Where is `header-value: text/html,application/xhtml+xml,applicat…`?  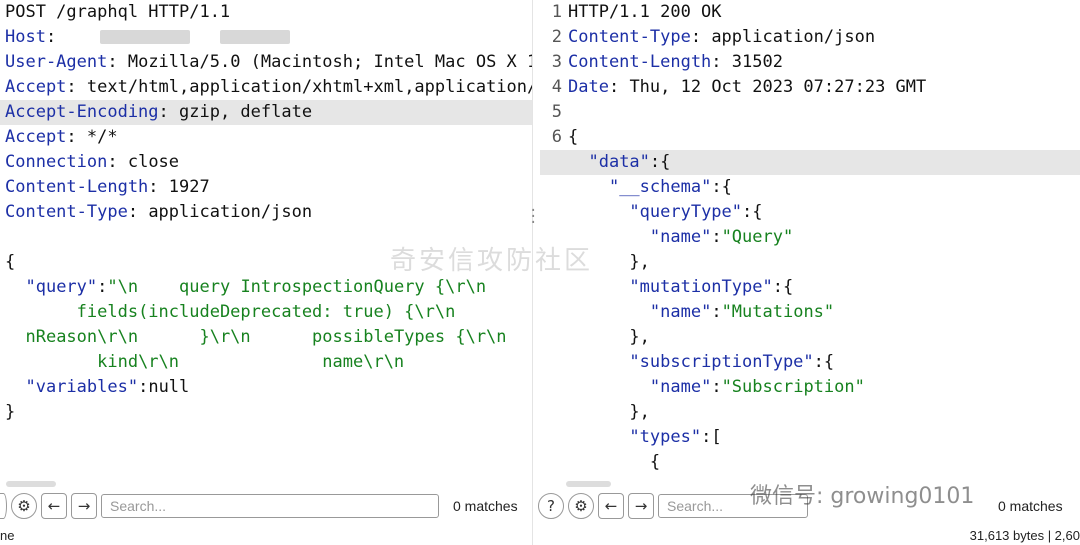
header-value: text/html,application/xhtml+xml,applicat… is located at coordinates (304, 87).